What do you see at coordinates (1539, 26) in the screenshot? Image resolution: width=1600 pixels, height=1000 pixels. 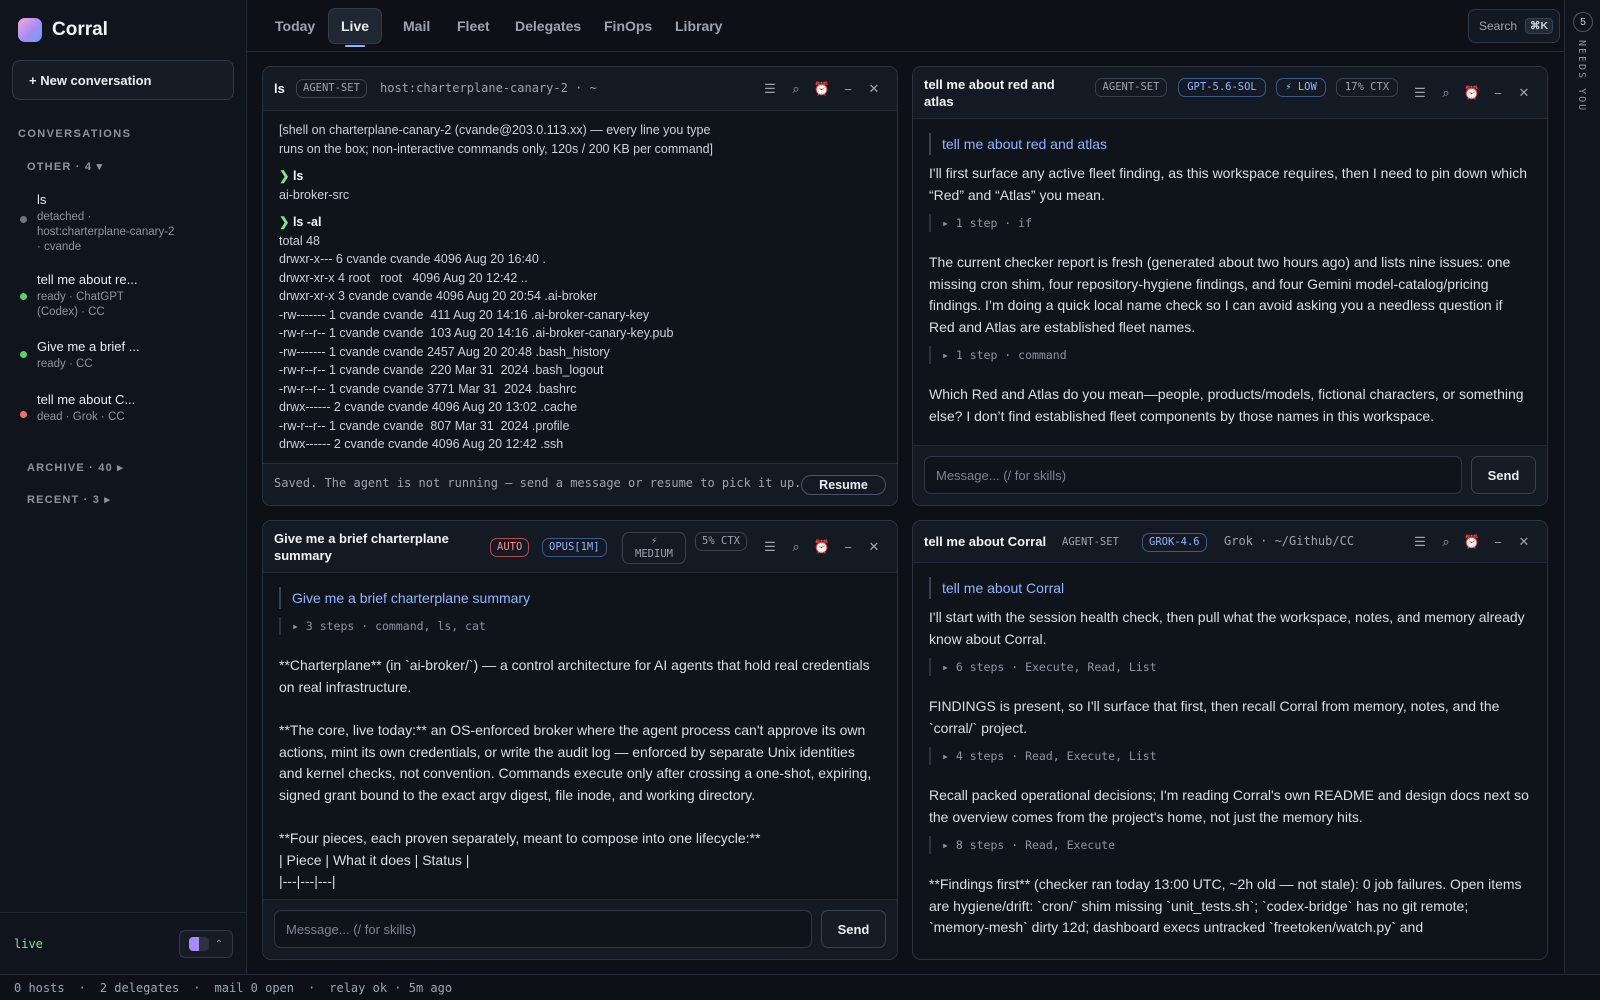 I see `shortcut-key: ⌘K` at bounding box center [1539, 26].